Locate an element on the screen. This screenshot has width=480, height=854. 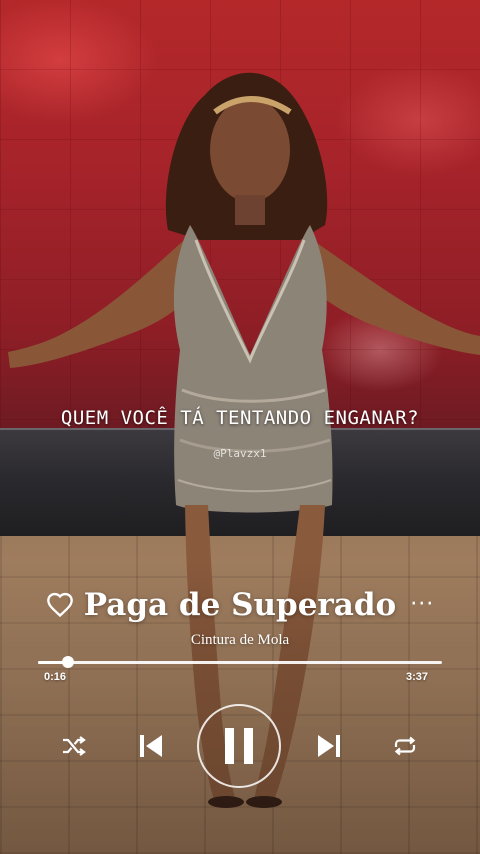
creator-handle: @Plavzx1 is located at coordinates (240, 453).